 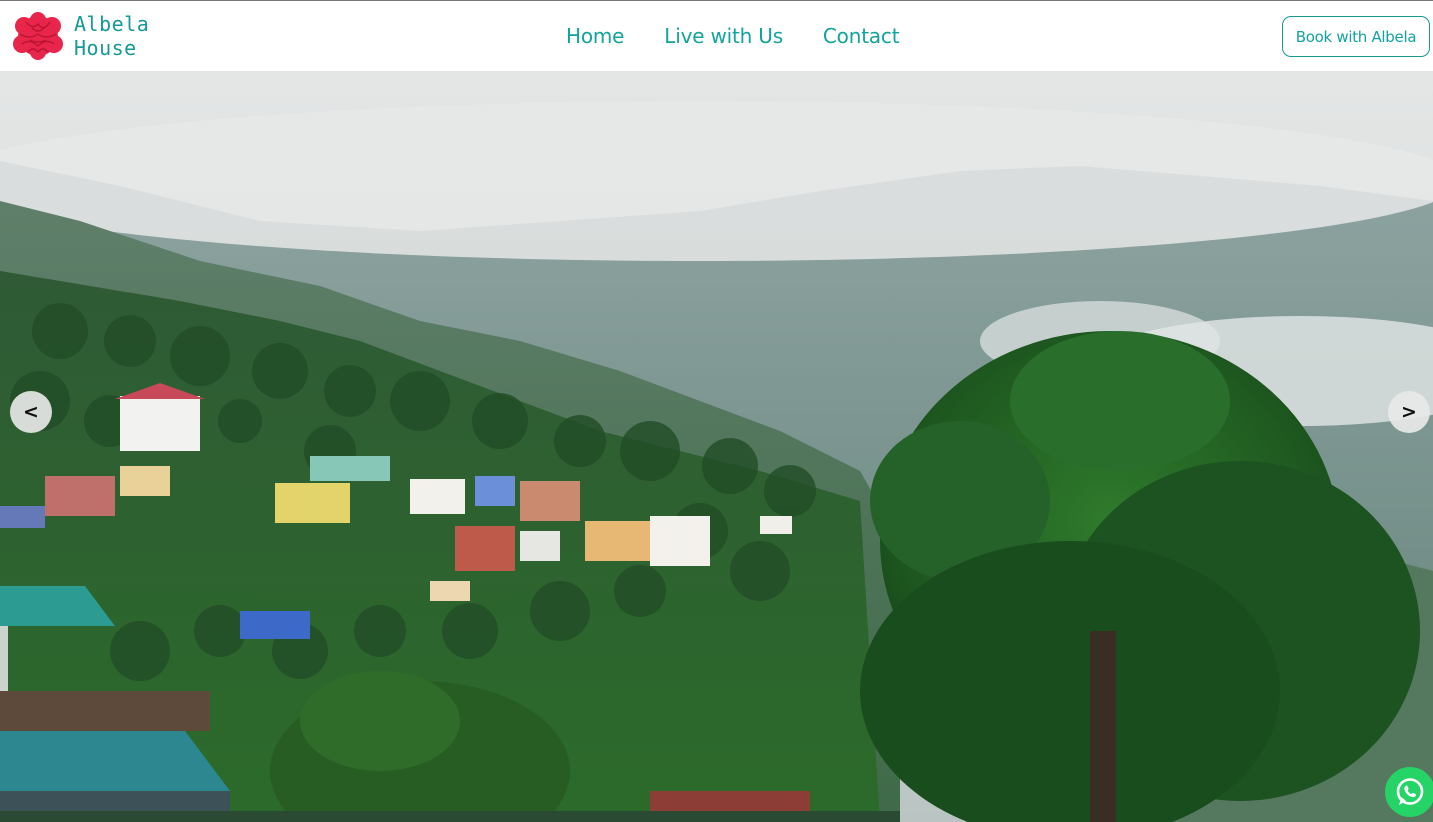 I want to click on red-flower-logo-icon, so click(x=38, y=36).